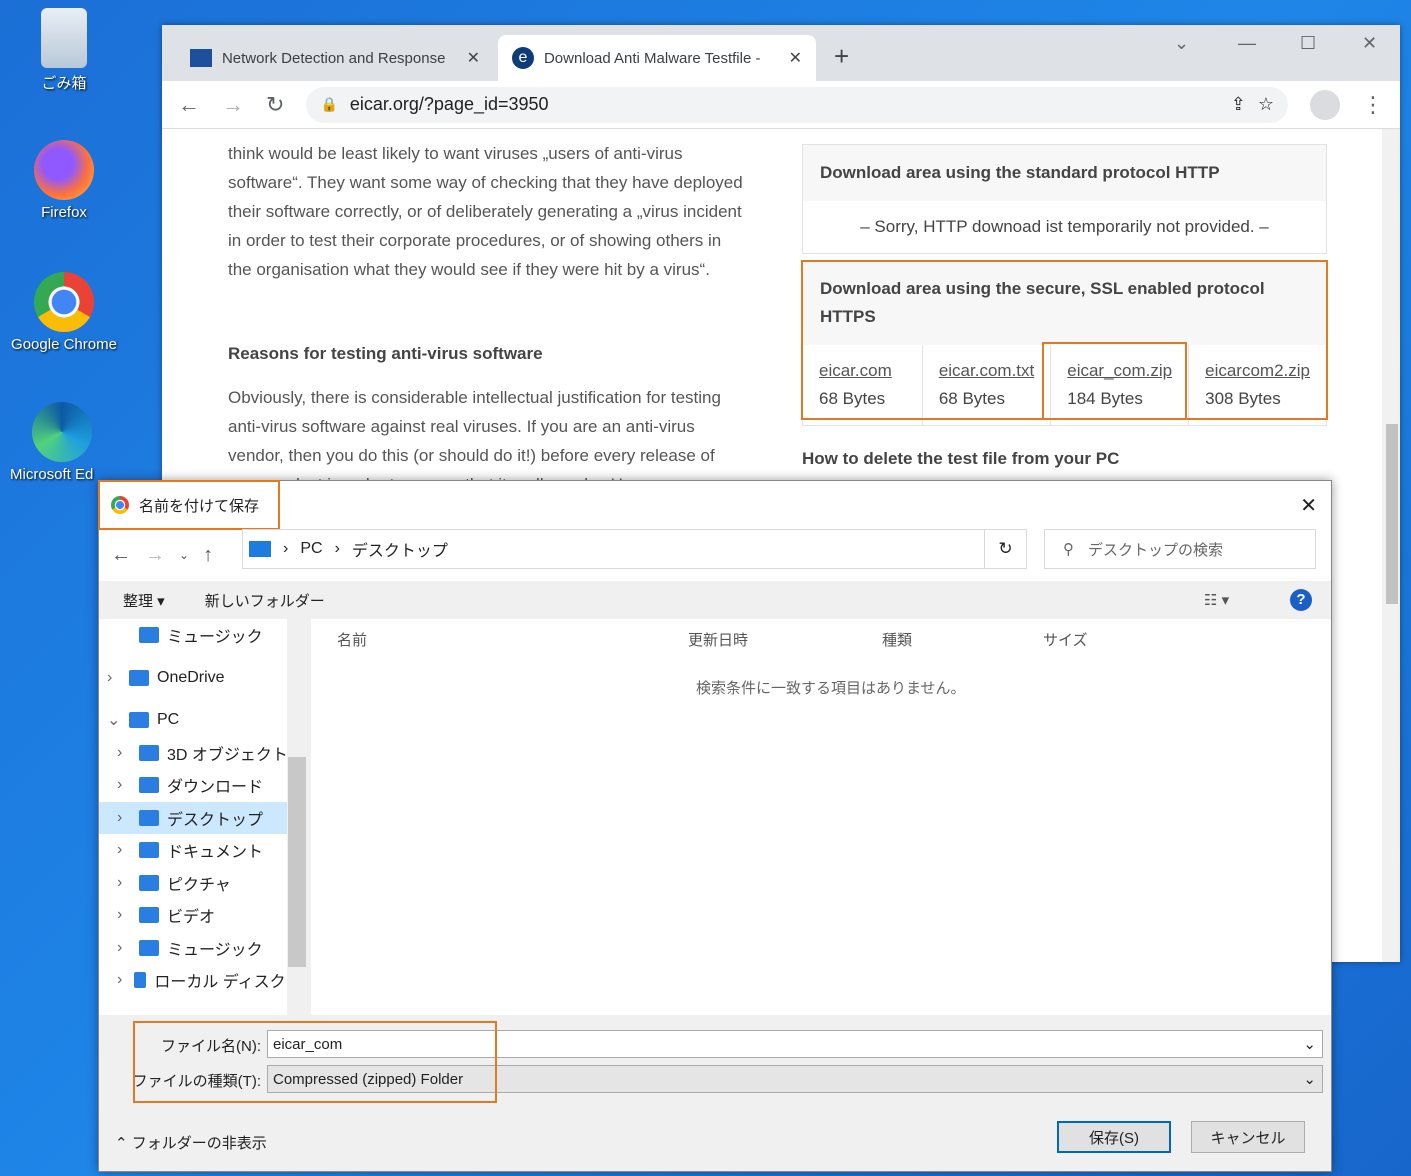  I want to click on recent-dropdown-icon: ⌄, so click(184, 555).